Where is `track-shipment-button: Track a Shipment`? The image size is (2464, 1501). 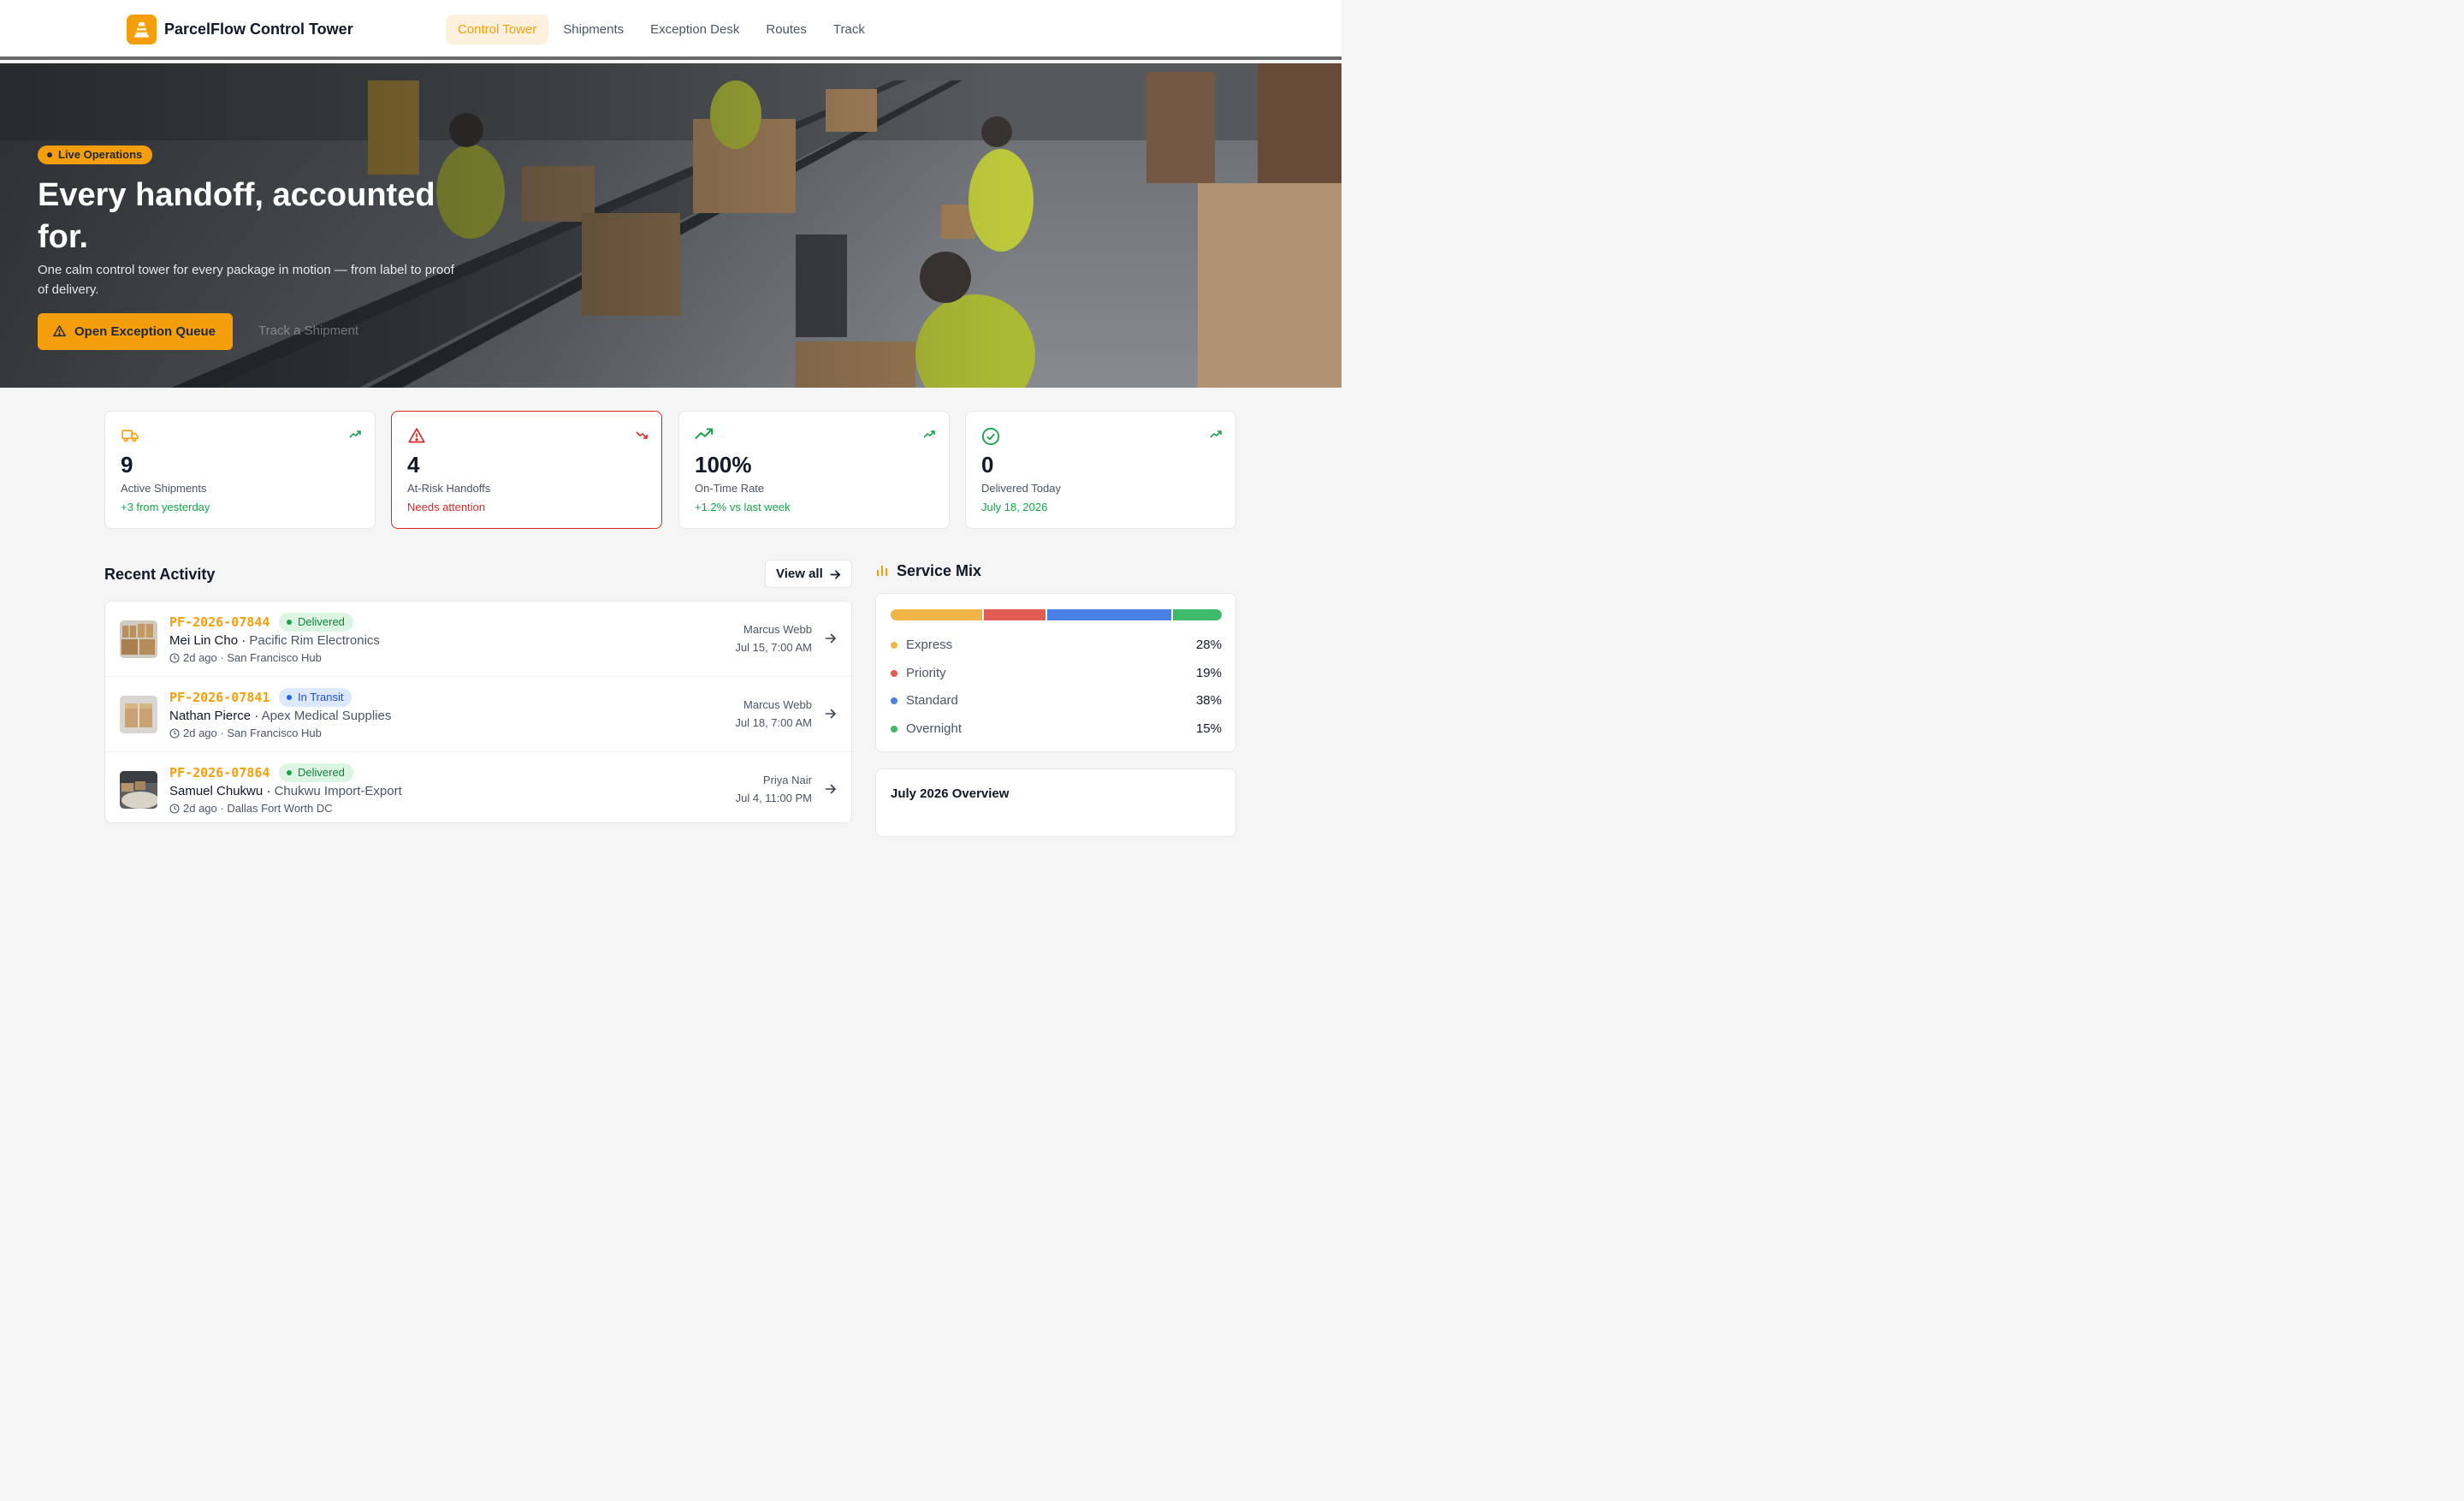 track-shipment-button: Track a Shipment is located at coordinates (308, 330).